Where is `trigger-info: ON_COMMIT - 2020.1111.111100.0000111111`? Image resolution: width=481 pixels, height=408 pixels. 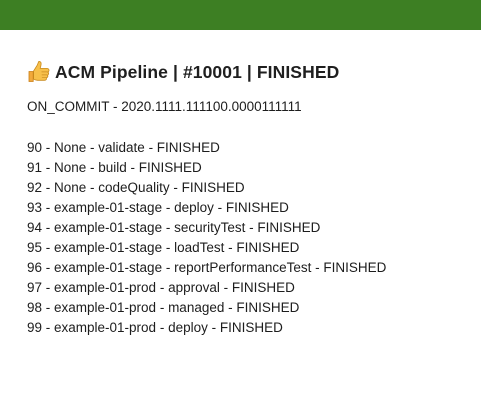
trigger-info: ON_COMMIT - 2020.1111.111100.0000111111 is located at coordinates (164, 106).